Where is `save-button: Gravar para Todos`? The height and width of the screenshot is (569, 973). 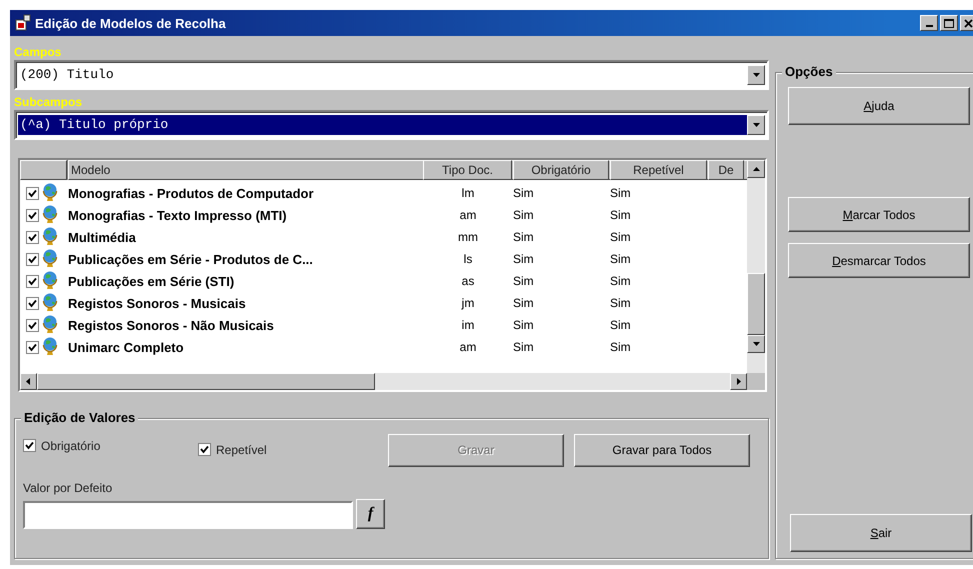
save-button: Gravar para Todos is located at coordinates (662, 450).